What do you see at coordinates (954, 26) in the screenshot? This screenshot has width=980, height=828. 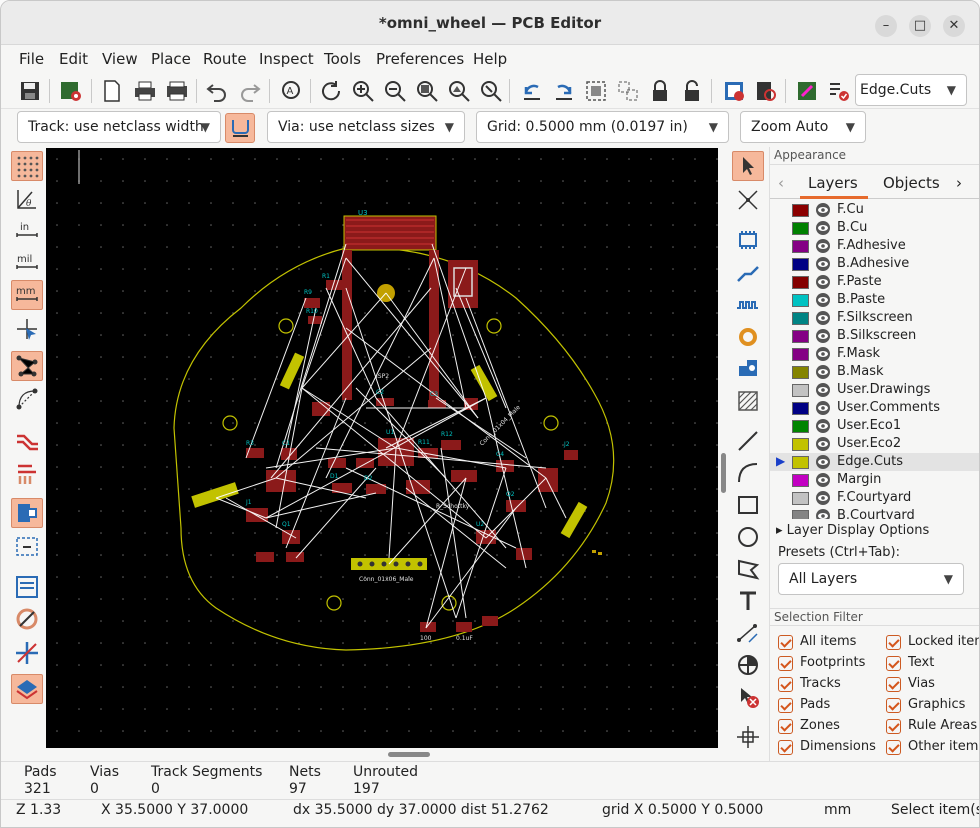 I see `close-button: ✕` at bounding box center [954, 26].